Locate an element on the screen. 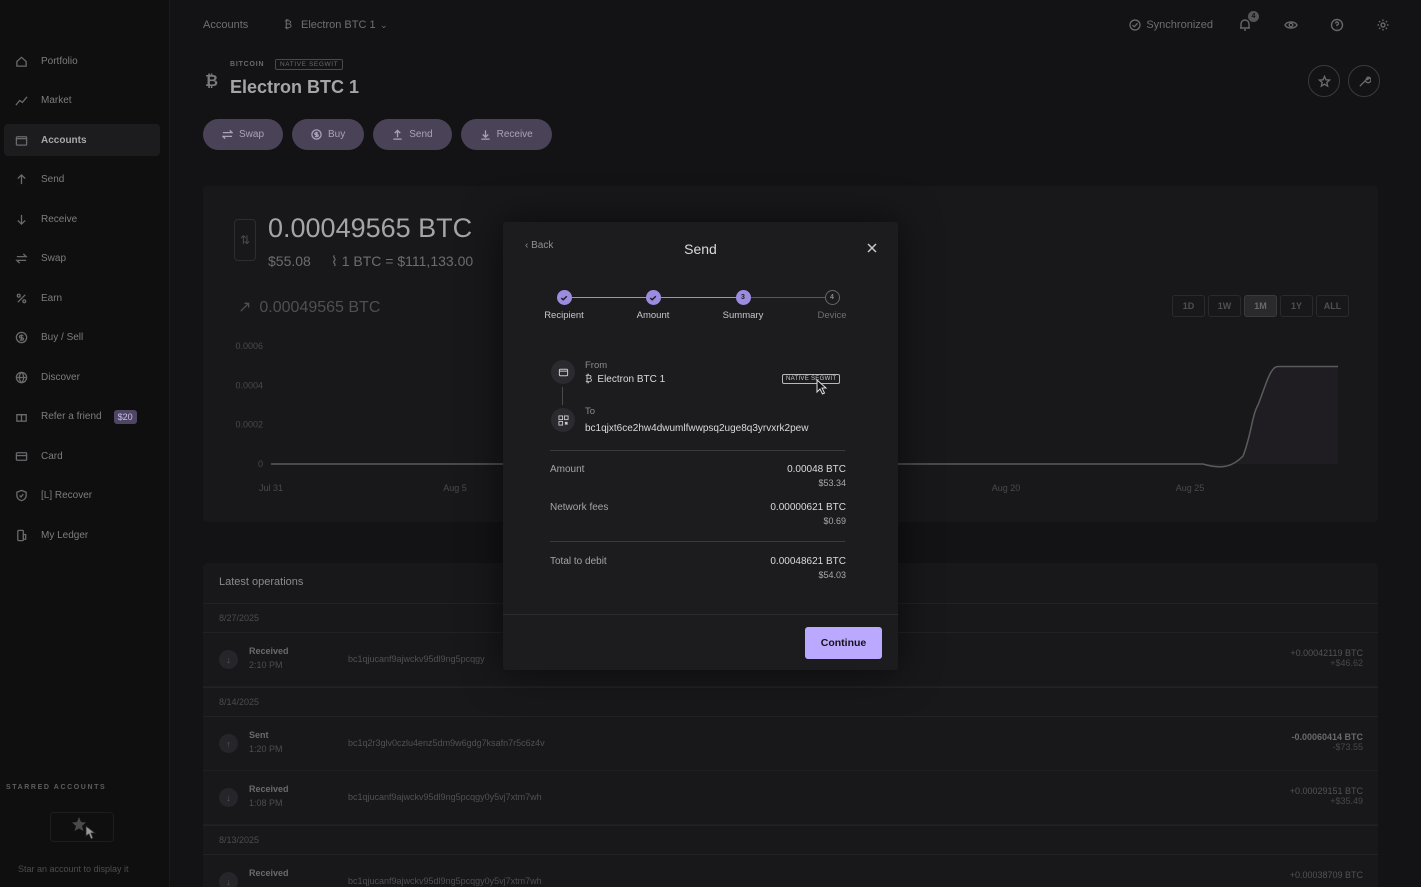 The width and height of the screenshot is (1421, 887). edit-account-button is located at coordinates (1364, 81).